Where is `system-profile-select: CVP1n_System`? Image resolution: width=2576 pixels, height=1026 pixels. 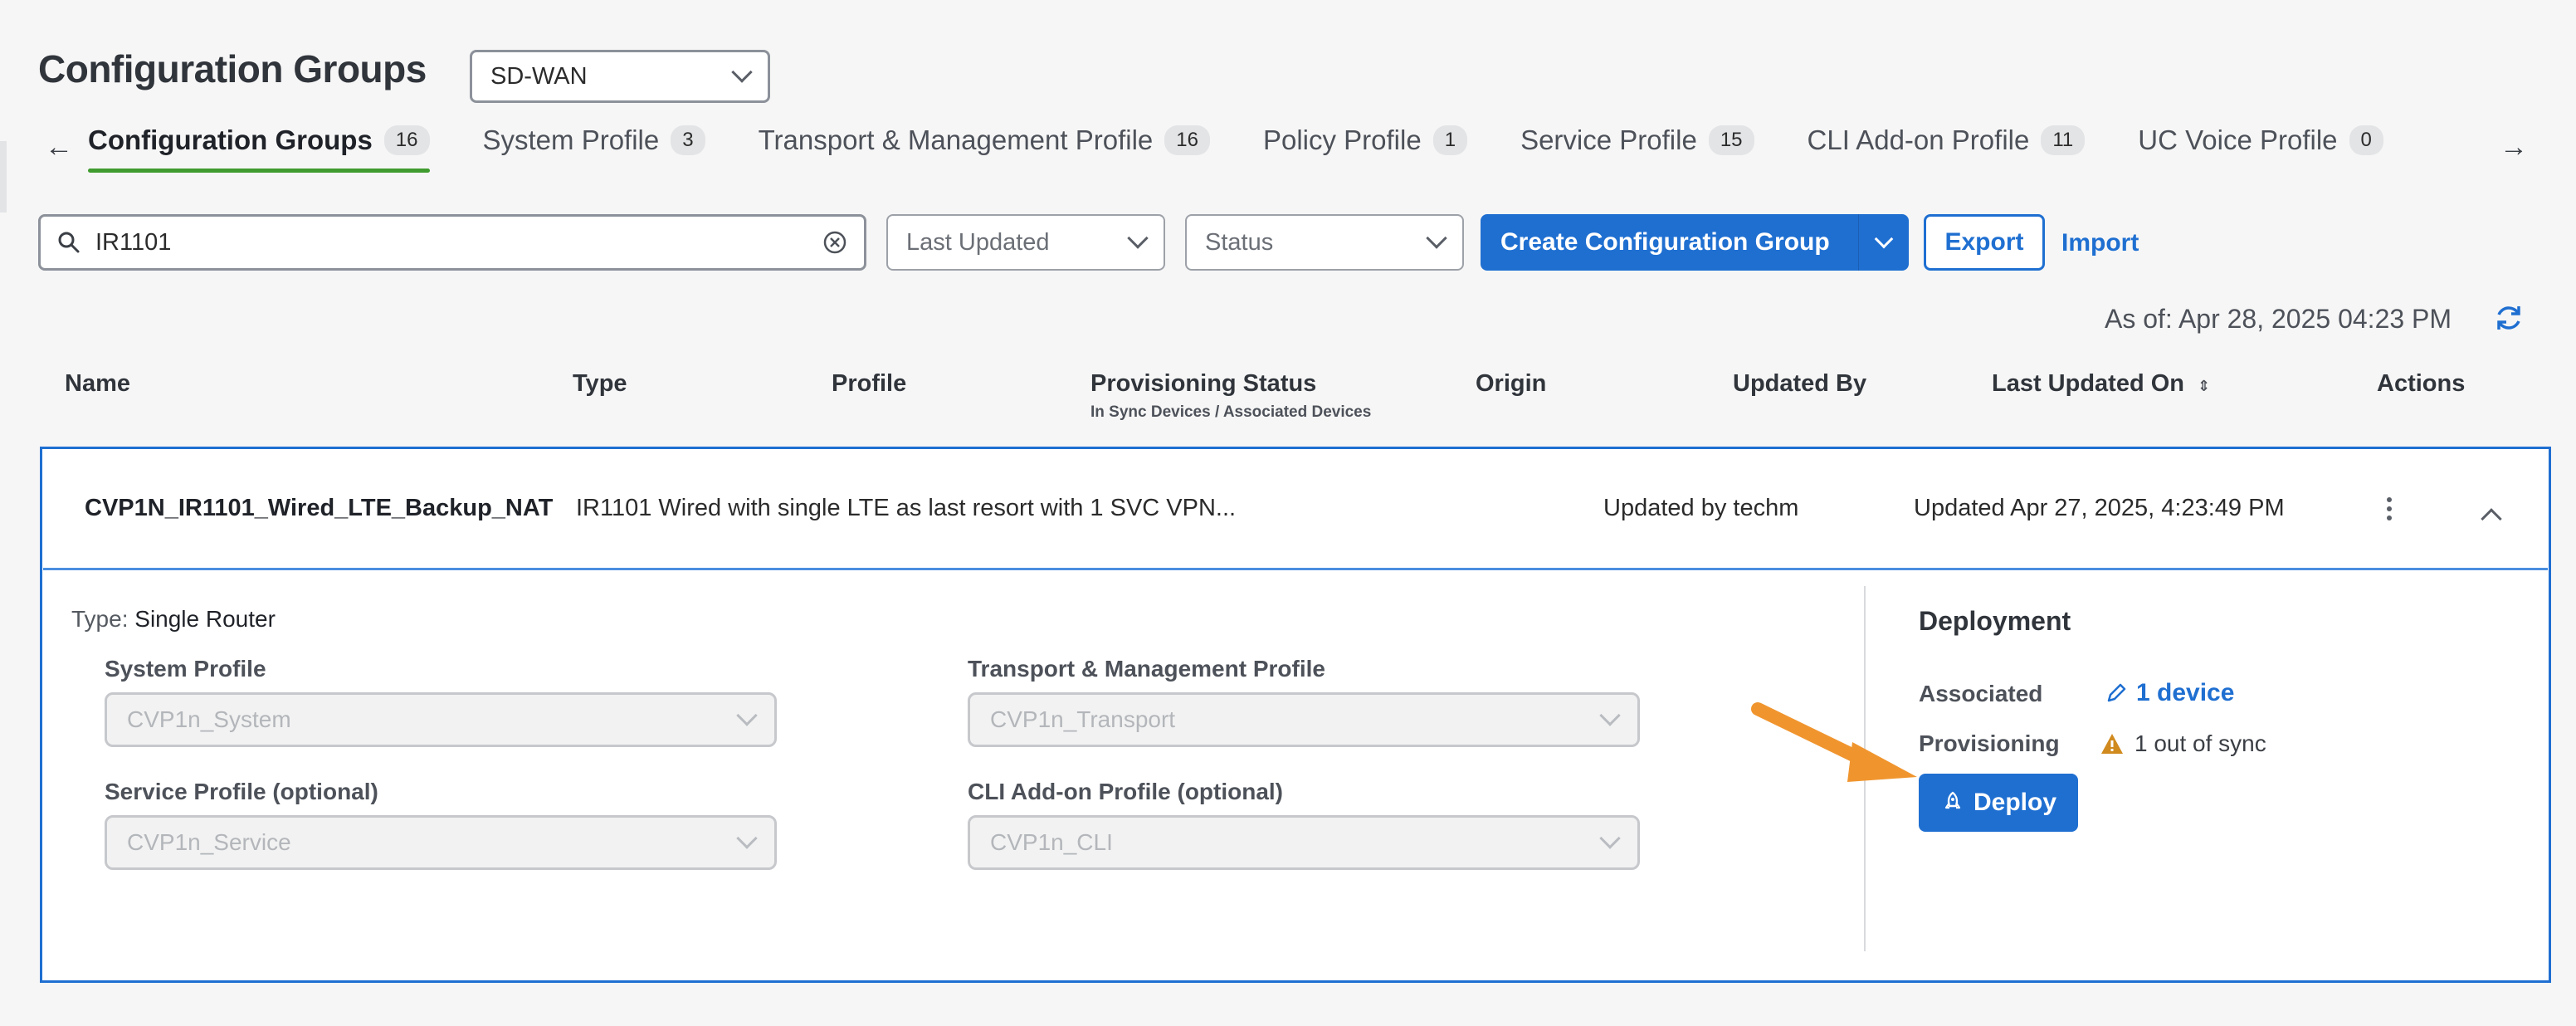
system-profile-select: CVP1n_System is located at coordinates (441, 719).